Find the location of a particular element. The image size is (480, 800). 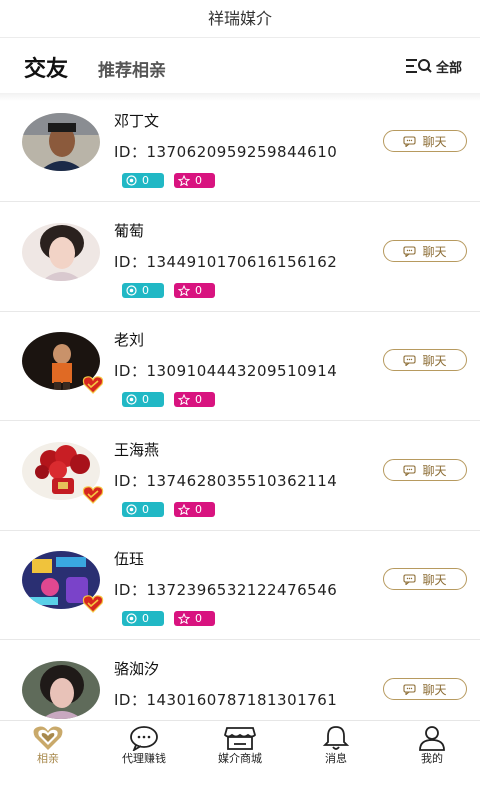

member-name: 王海燕 is located at coordinates (137, 450).